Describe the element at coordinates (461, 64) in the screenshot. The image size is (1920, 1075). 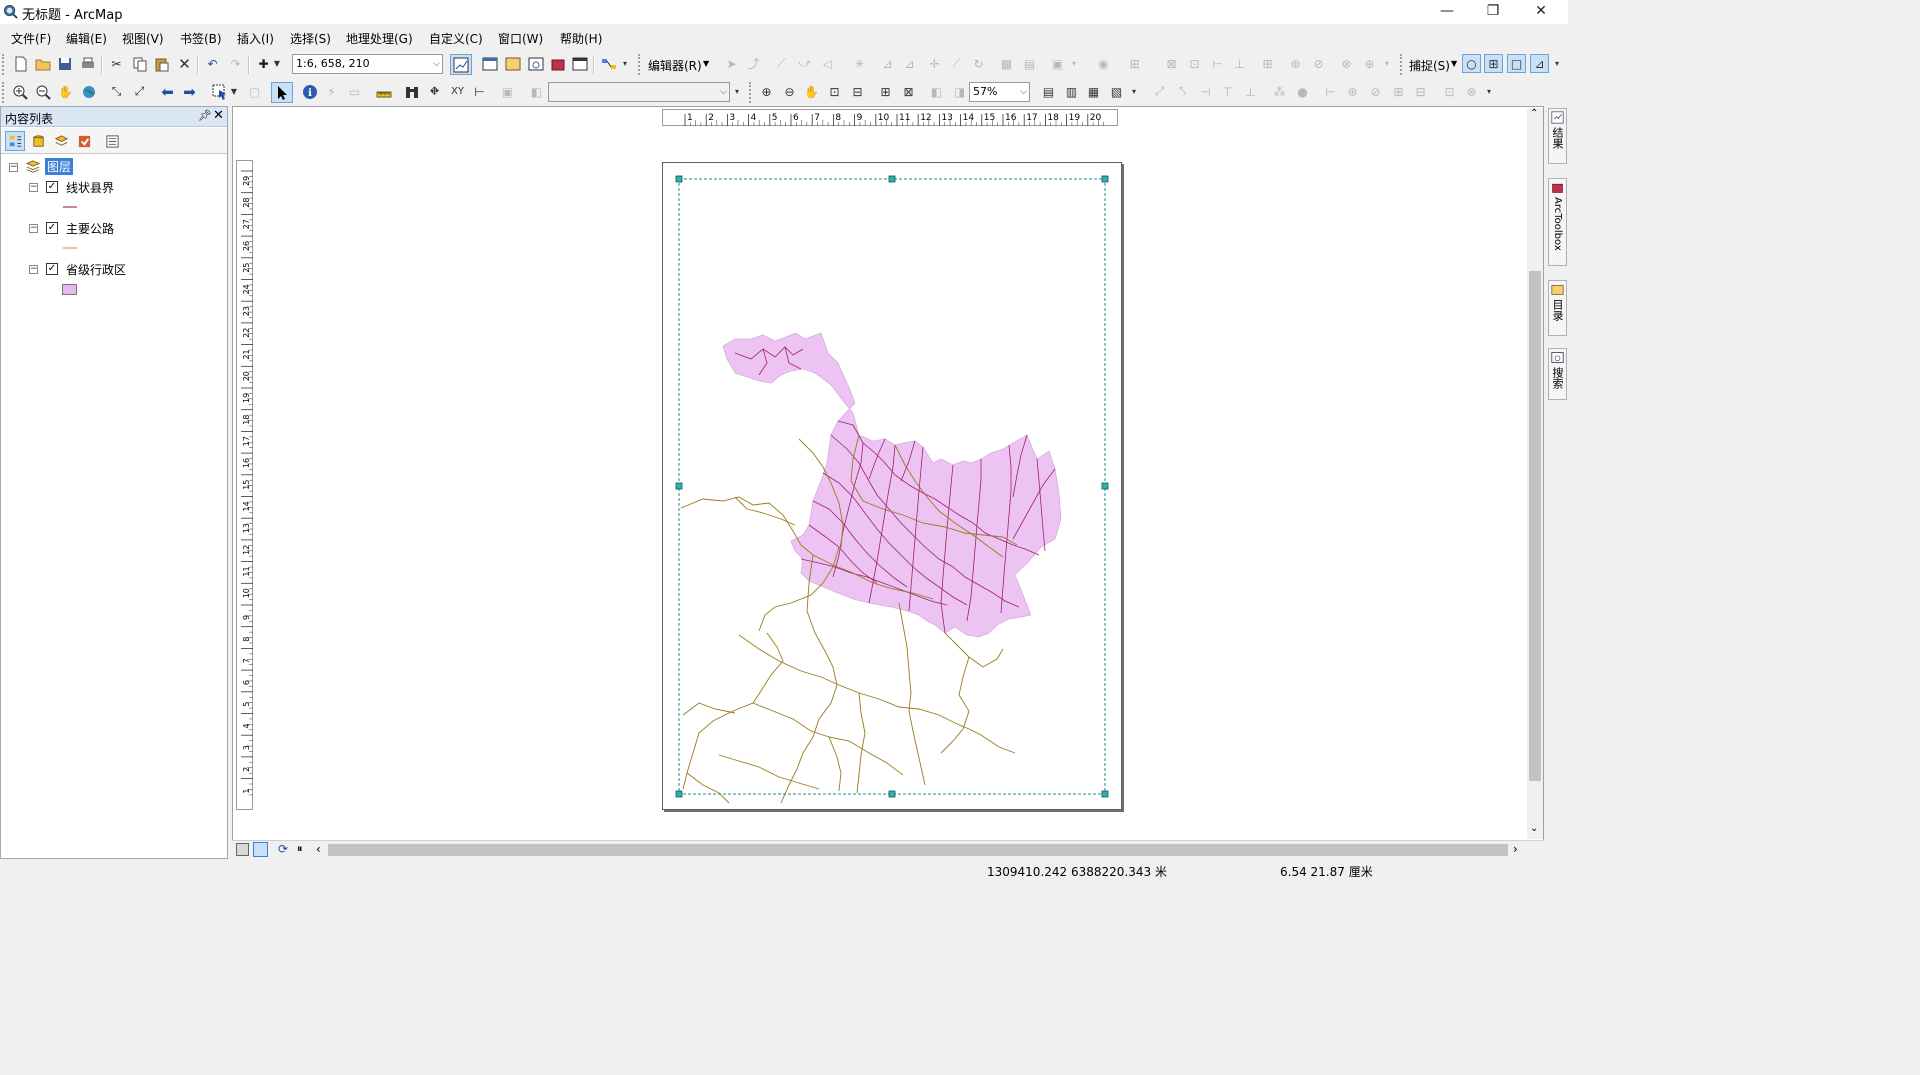
I see `editor-toolbar-toggle` at that location.